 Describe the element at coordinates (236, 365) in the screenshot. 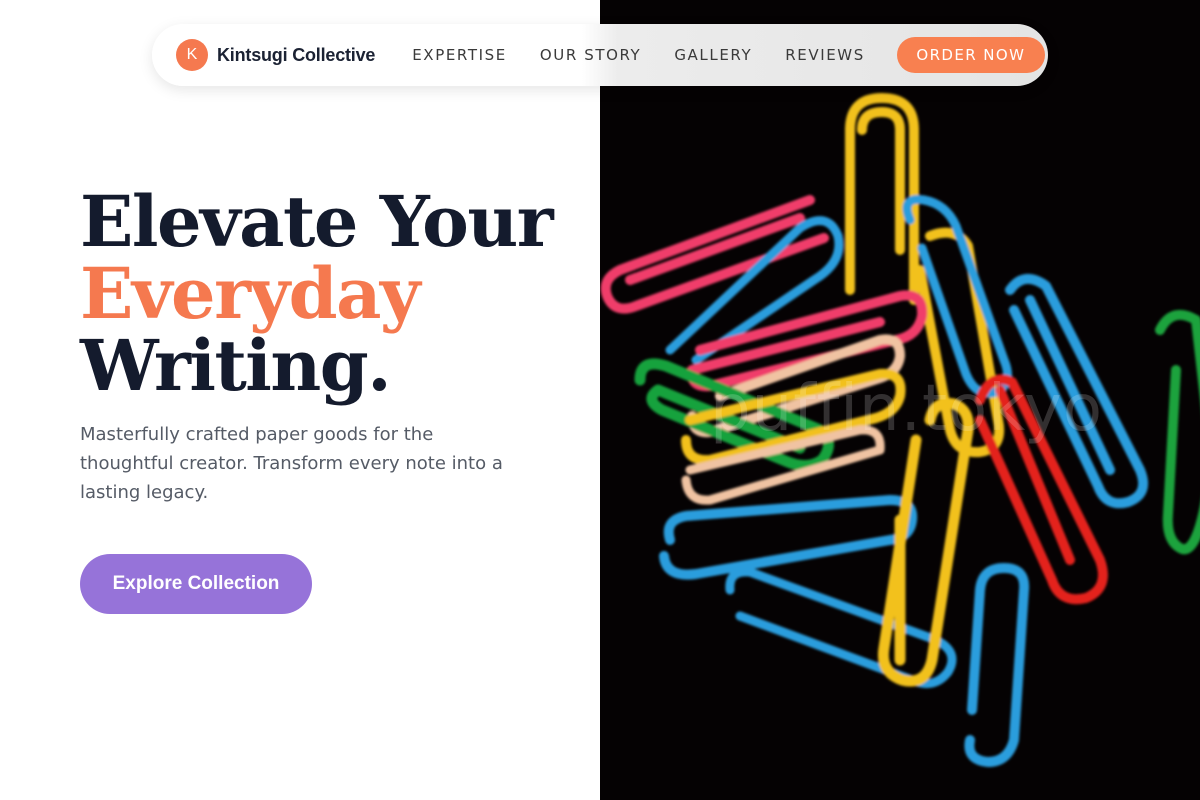

I see `headline-line-3: Writing.` at that location.